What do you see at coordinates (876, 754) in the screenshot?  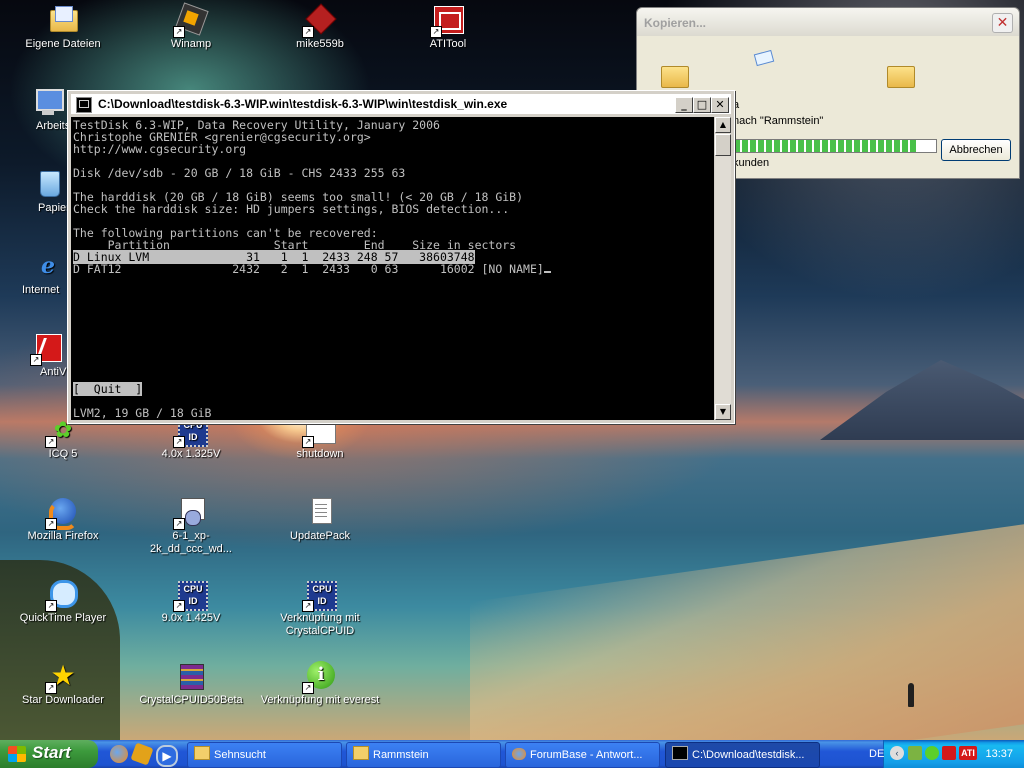 I see `language-indicator: DE` at bounding box center [876, 754].